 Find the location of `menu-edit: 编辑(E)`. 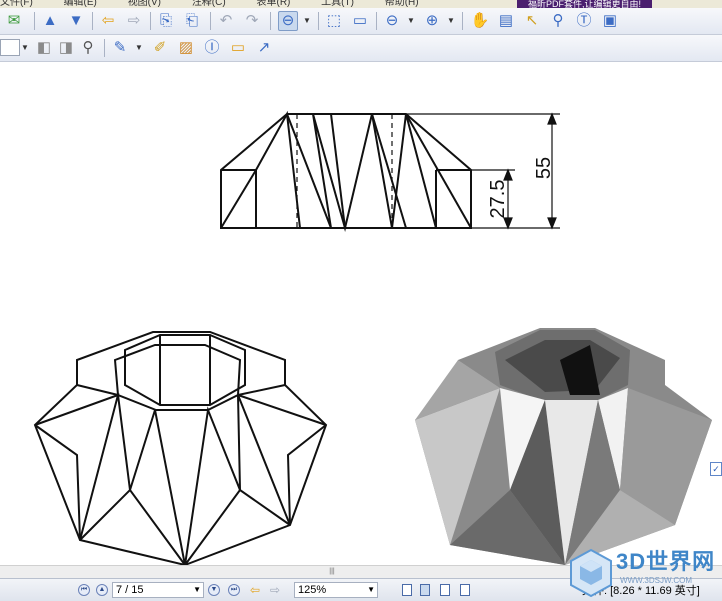

menu-edit: 编辑(E) is located at coordinates (80, 4).